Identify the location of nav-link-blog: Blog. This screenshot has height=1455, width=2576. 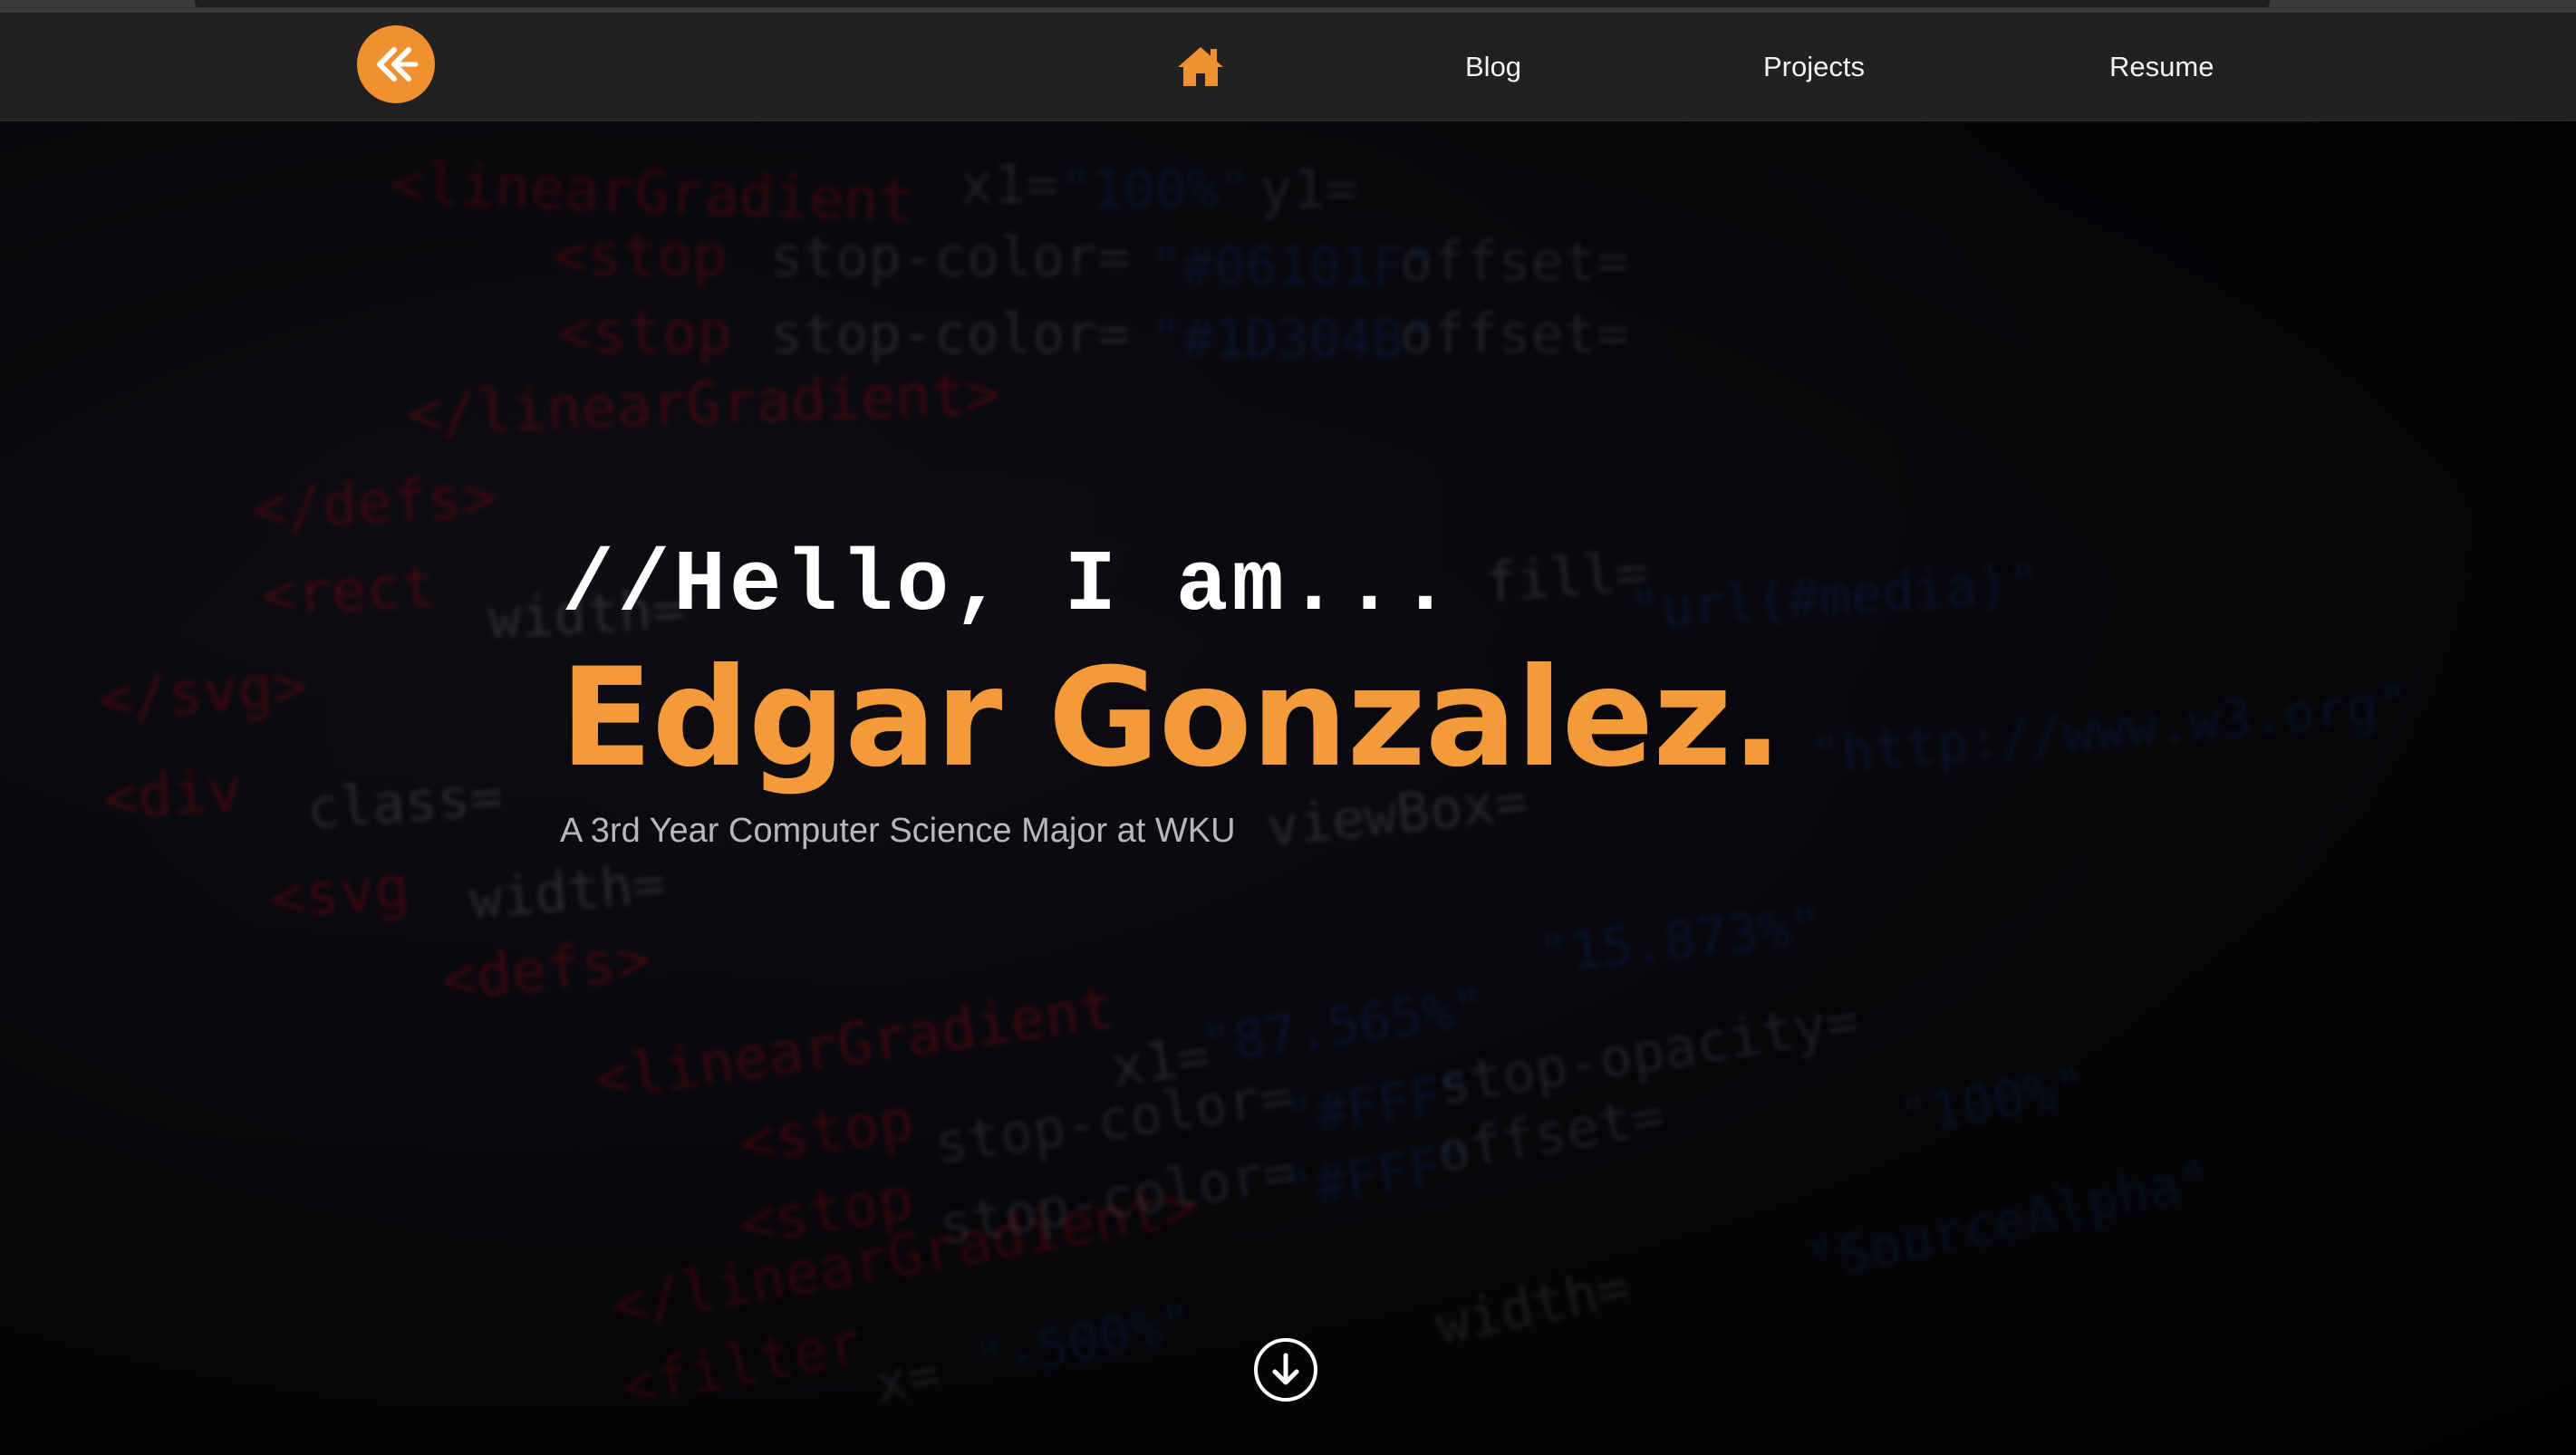
(1493, 67).